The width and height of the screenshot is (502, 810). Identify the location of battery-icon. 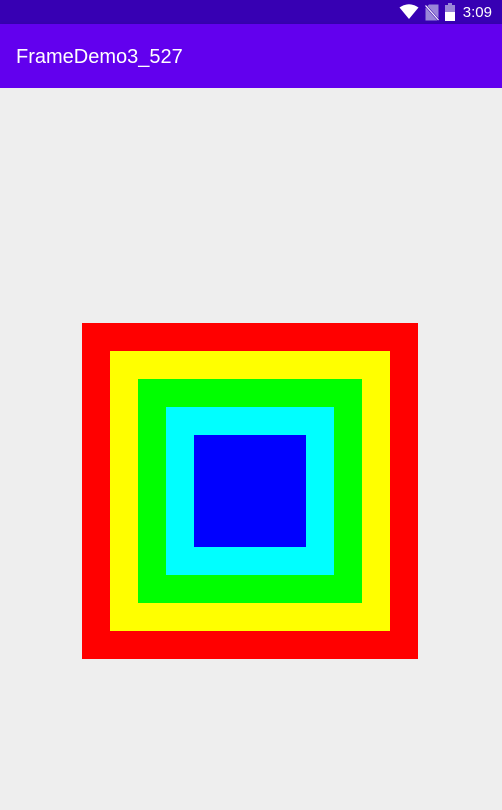
(449, 12).